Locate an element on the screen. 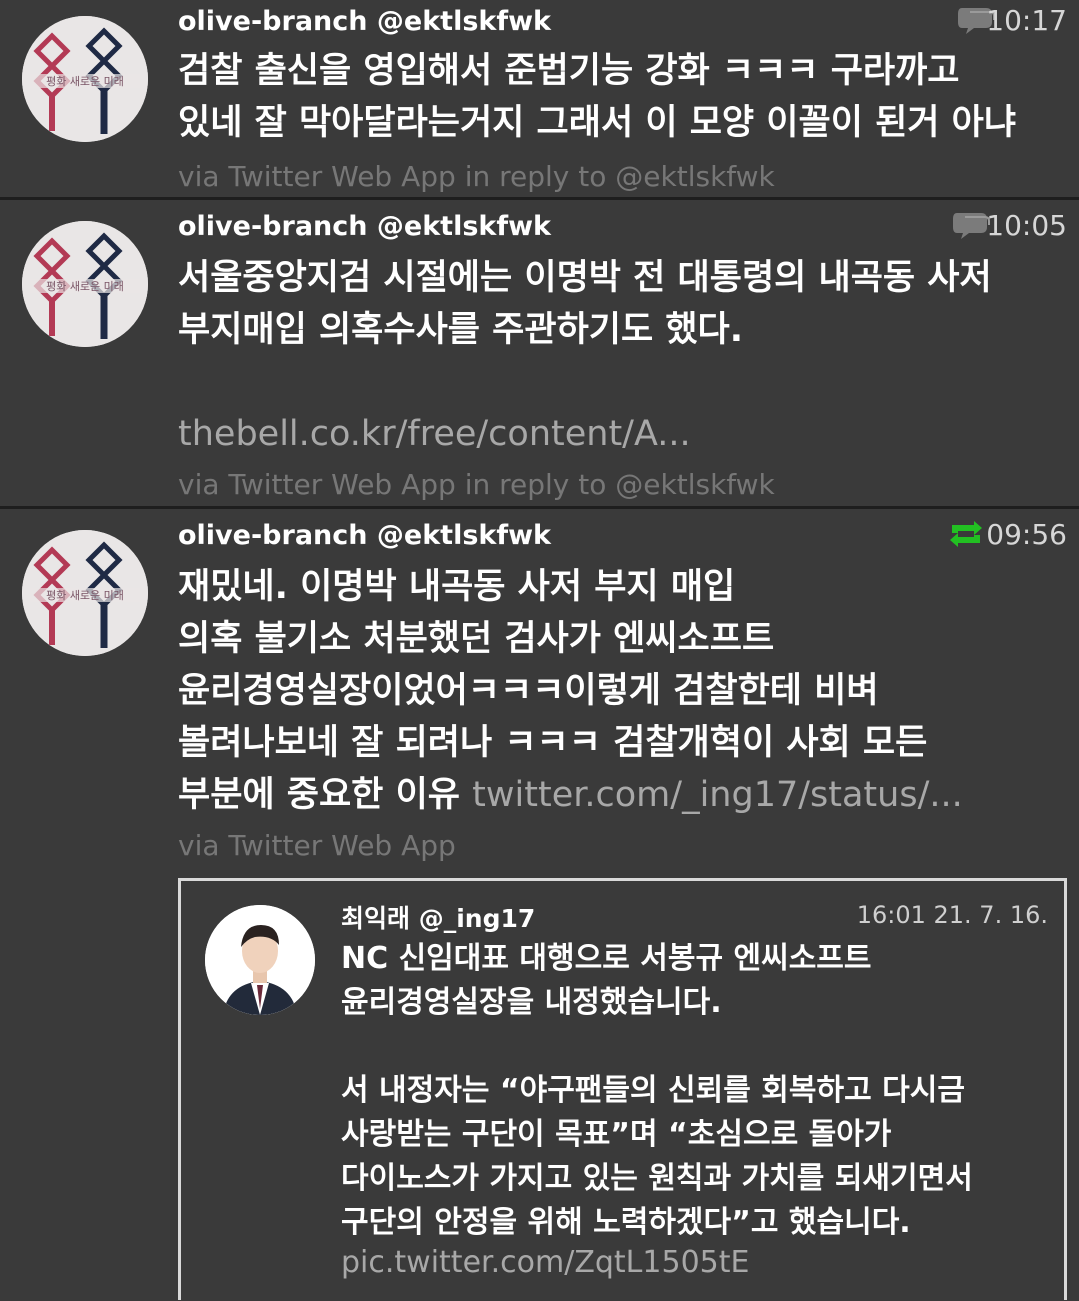 The height and width of the screenshot is (1301, 1079). tweet-time: 10:17 is located at coordinates (1026, 20).